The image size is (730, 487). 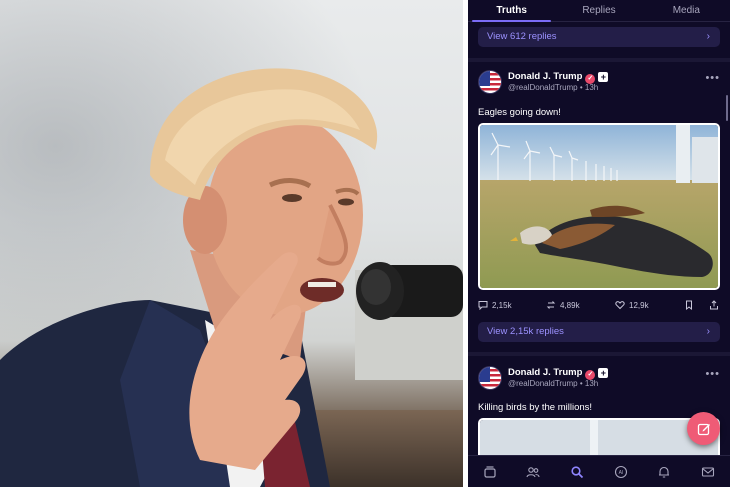 What do you see at coordinates (502, 305) in the screenshot?
I see `comment-count: 2,15k` at bounding box center [502, 305].